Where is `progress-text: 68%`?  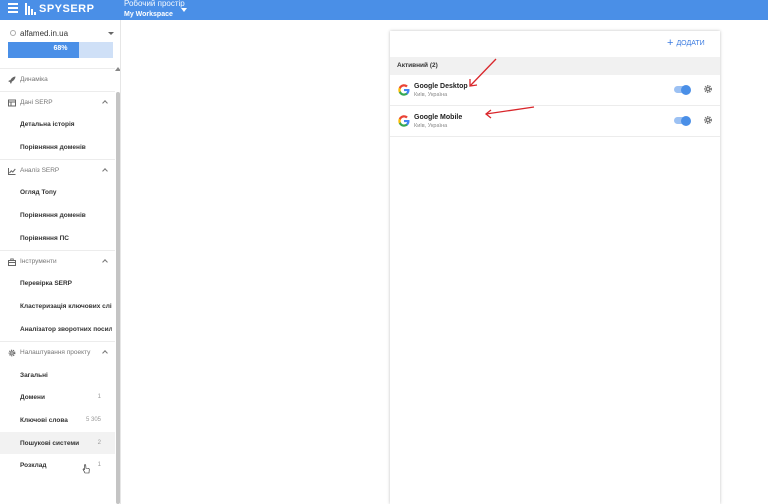 progress-text: 68% is located at coordinates (60, 48).